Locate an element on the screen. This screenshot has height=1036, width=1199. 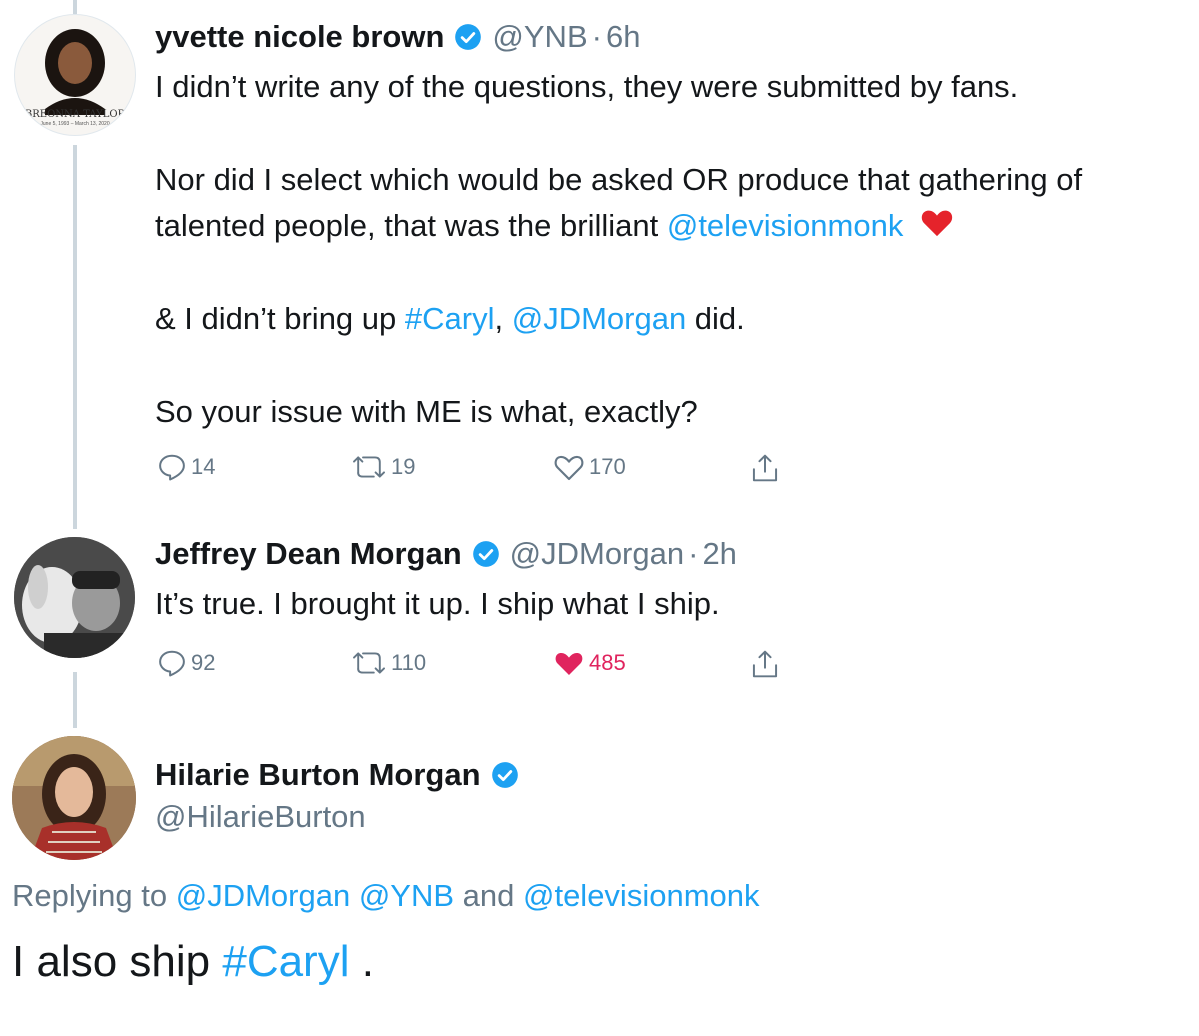
avatar-jdmorgan is located at coordinates (74, 597).